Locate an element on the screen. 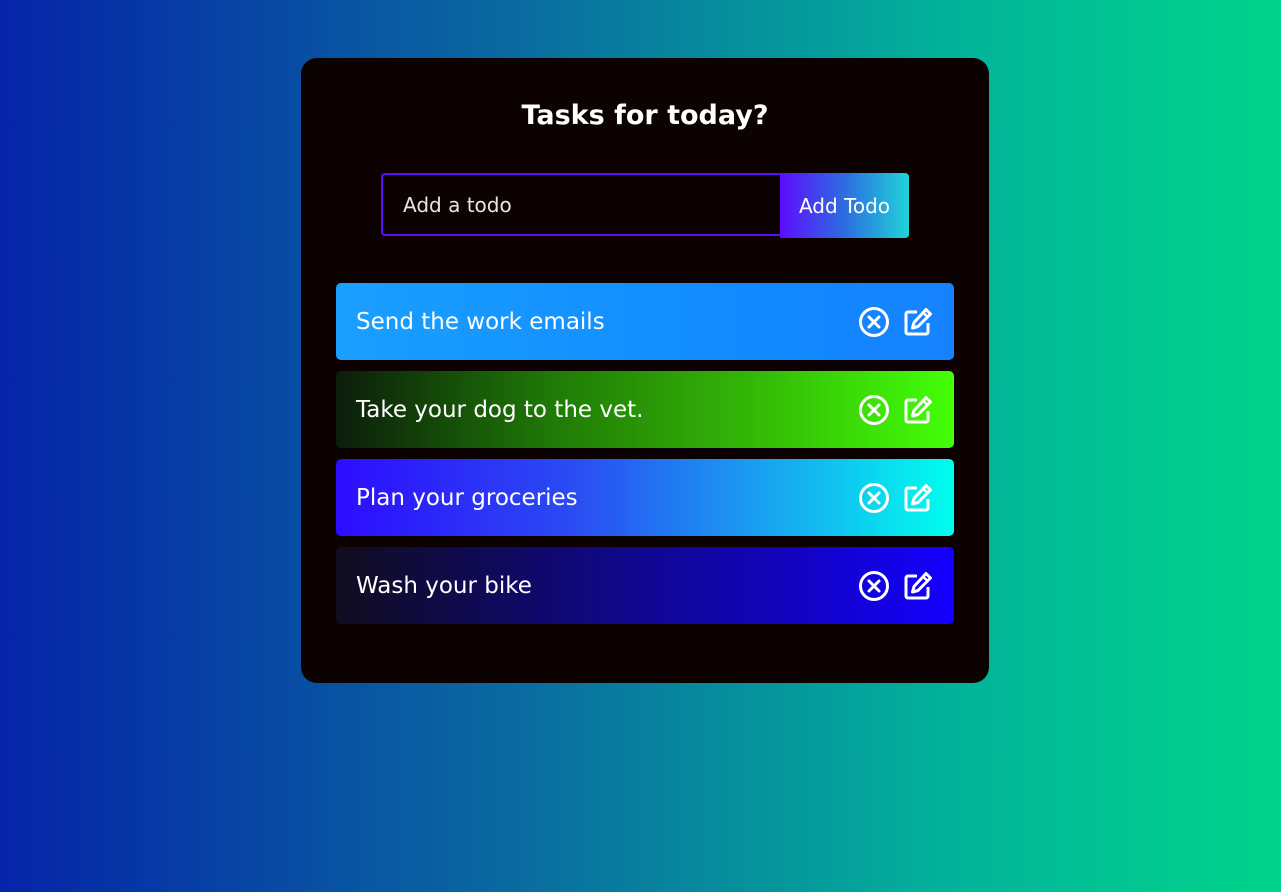 The height and width of the screenshot is (892, 1281). todo-item-text: Send the work emails is located at coordinates (480, 322).